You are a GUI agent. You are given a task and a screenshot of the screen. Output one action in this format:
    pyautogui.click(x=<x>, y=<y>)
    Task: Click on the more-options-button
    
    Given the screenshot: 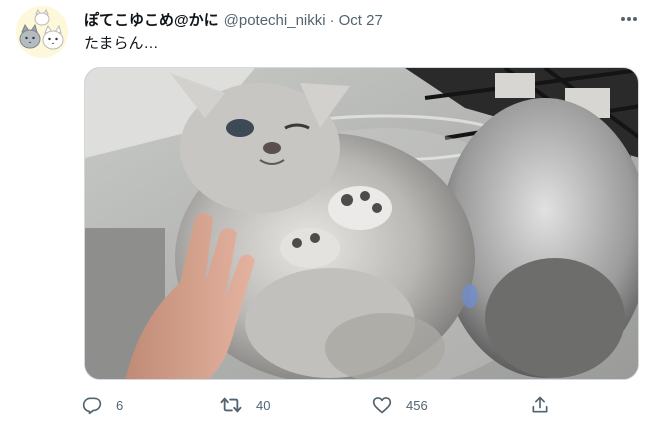 What is the action you would take?
    pyautogui.click(x=629, y=19)
    